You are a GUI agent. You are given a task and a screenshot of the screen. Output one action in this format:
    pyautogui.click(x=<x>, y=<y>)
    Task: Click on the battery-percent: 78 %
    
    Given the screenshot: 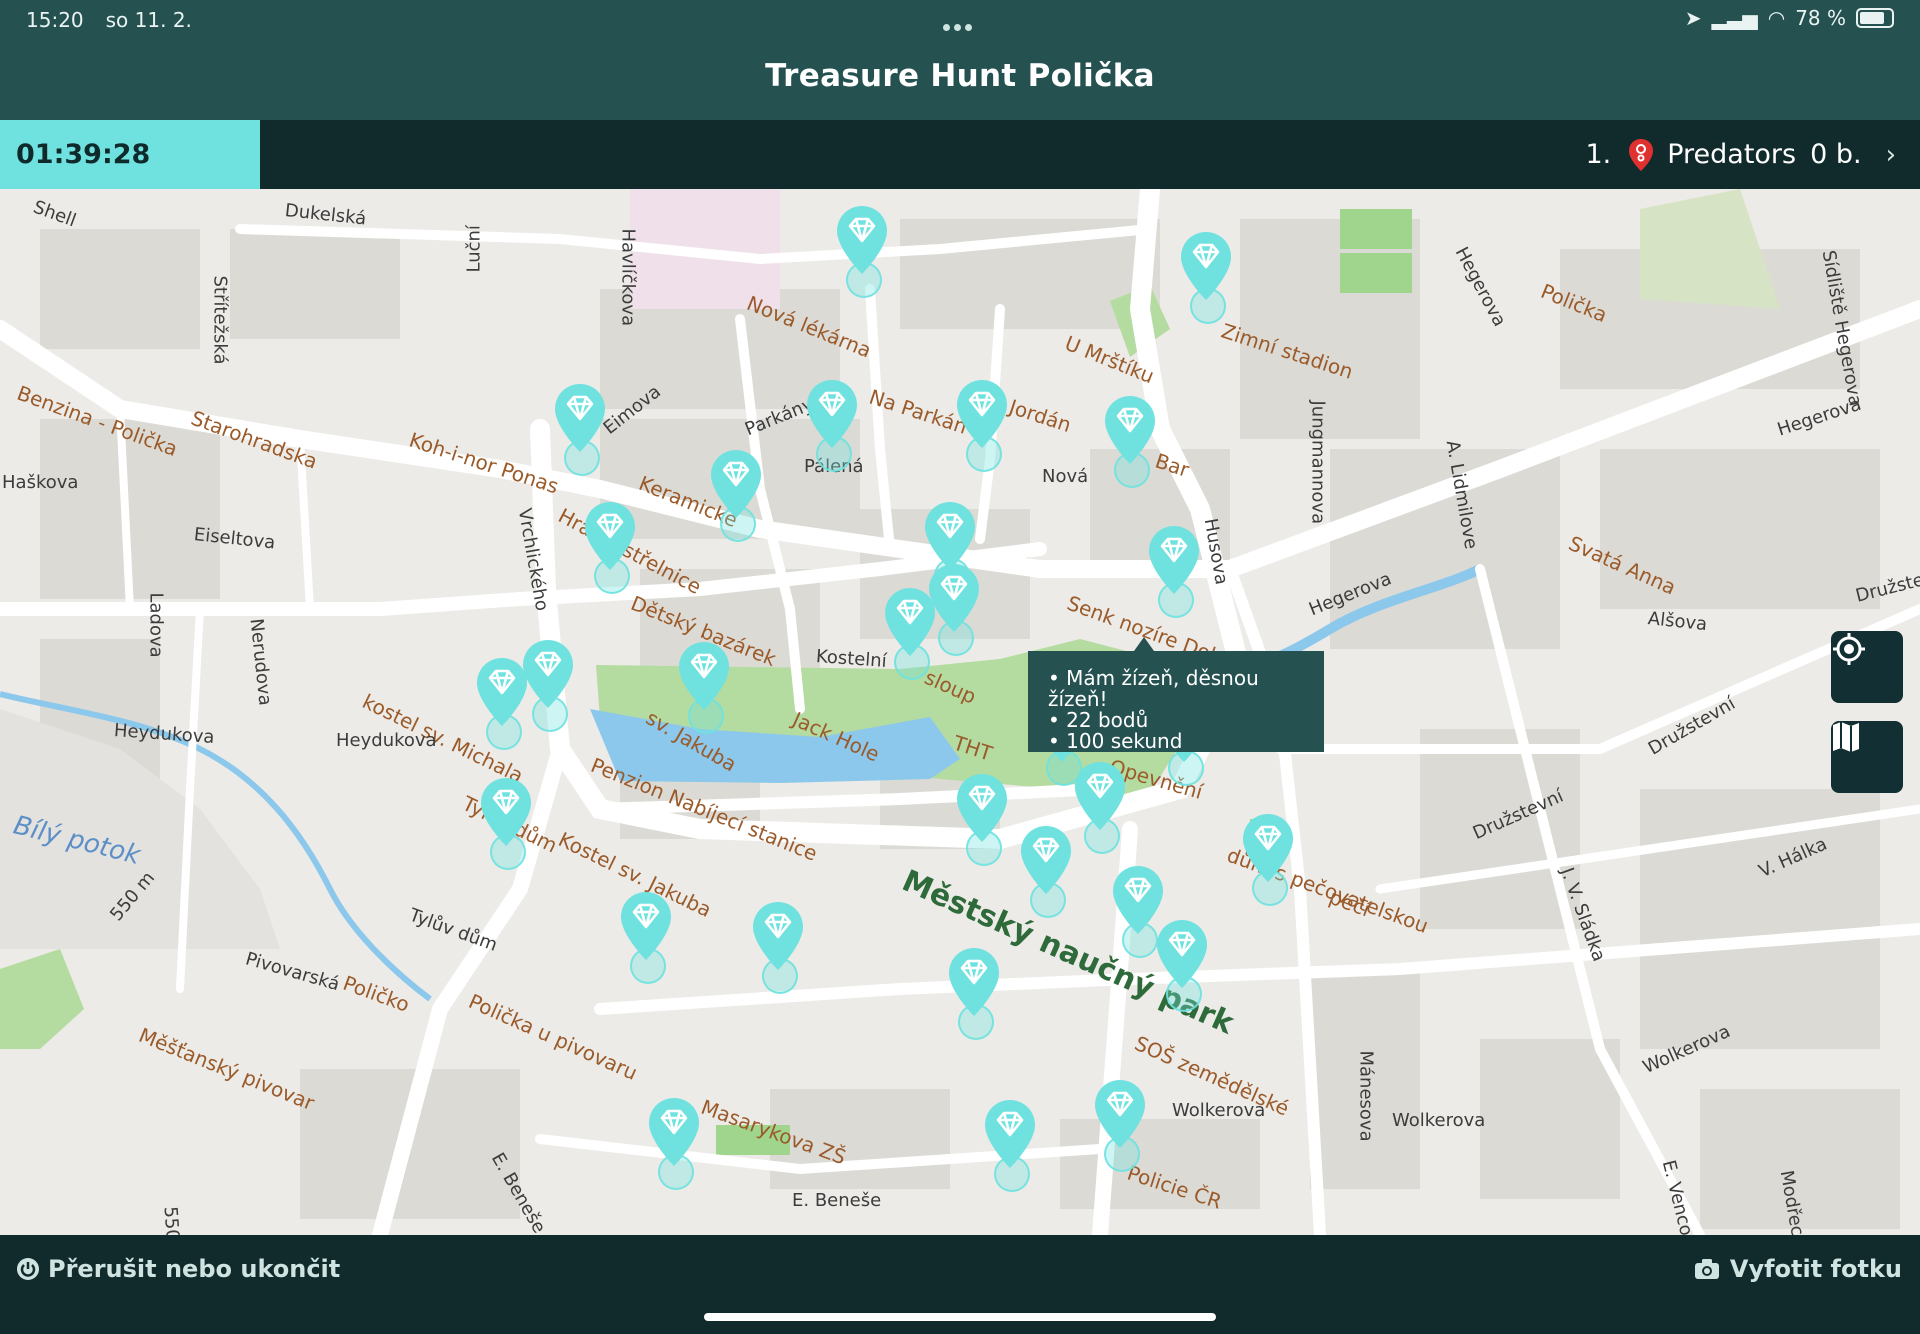 What is the action you would take?
    pyautogui.click(x=1820, y=18)
    